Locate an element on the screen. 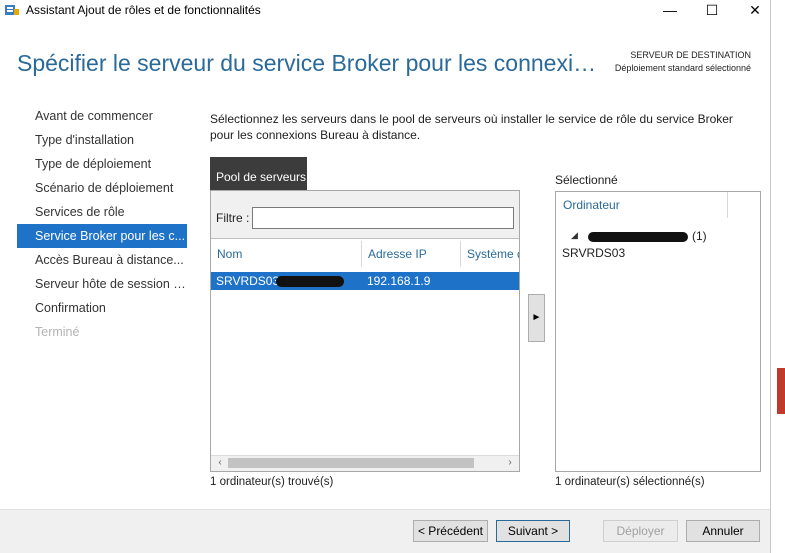 The width and height of the screenshot is (785, 553). nav-item-deployment-type: Type de déploiement is located at coordinates (102, 164).